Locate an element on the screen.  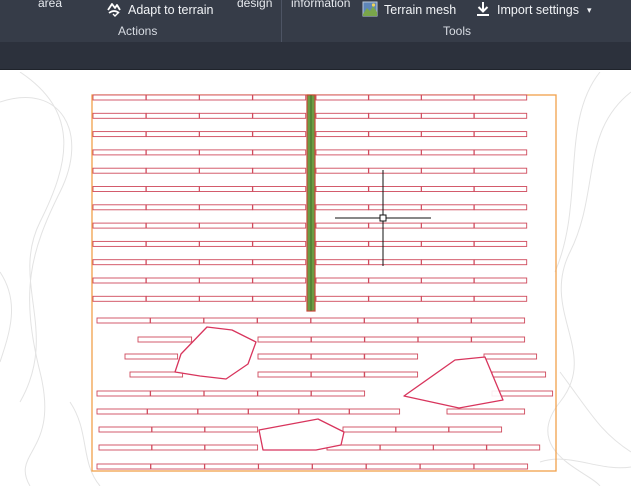
terrain-mesh-label: Terrain mesh is located at coordinates (420, 10).